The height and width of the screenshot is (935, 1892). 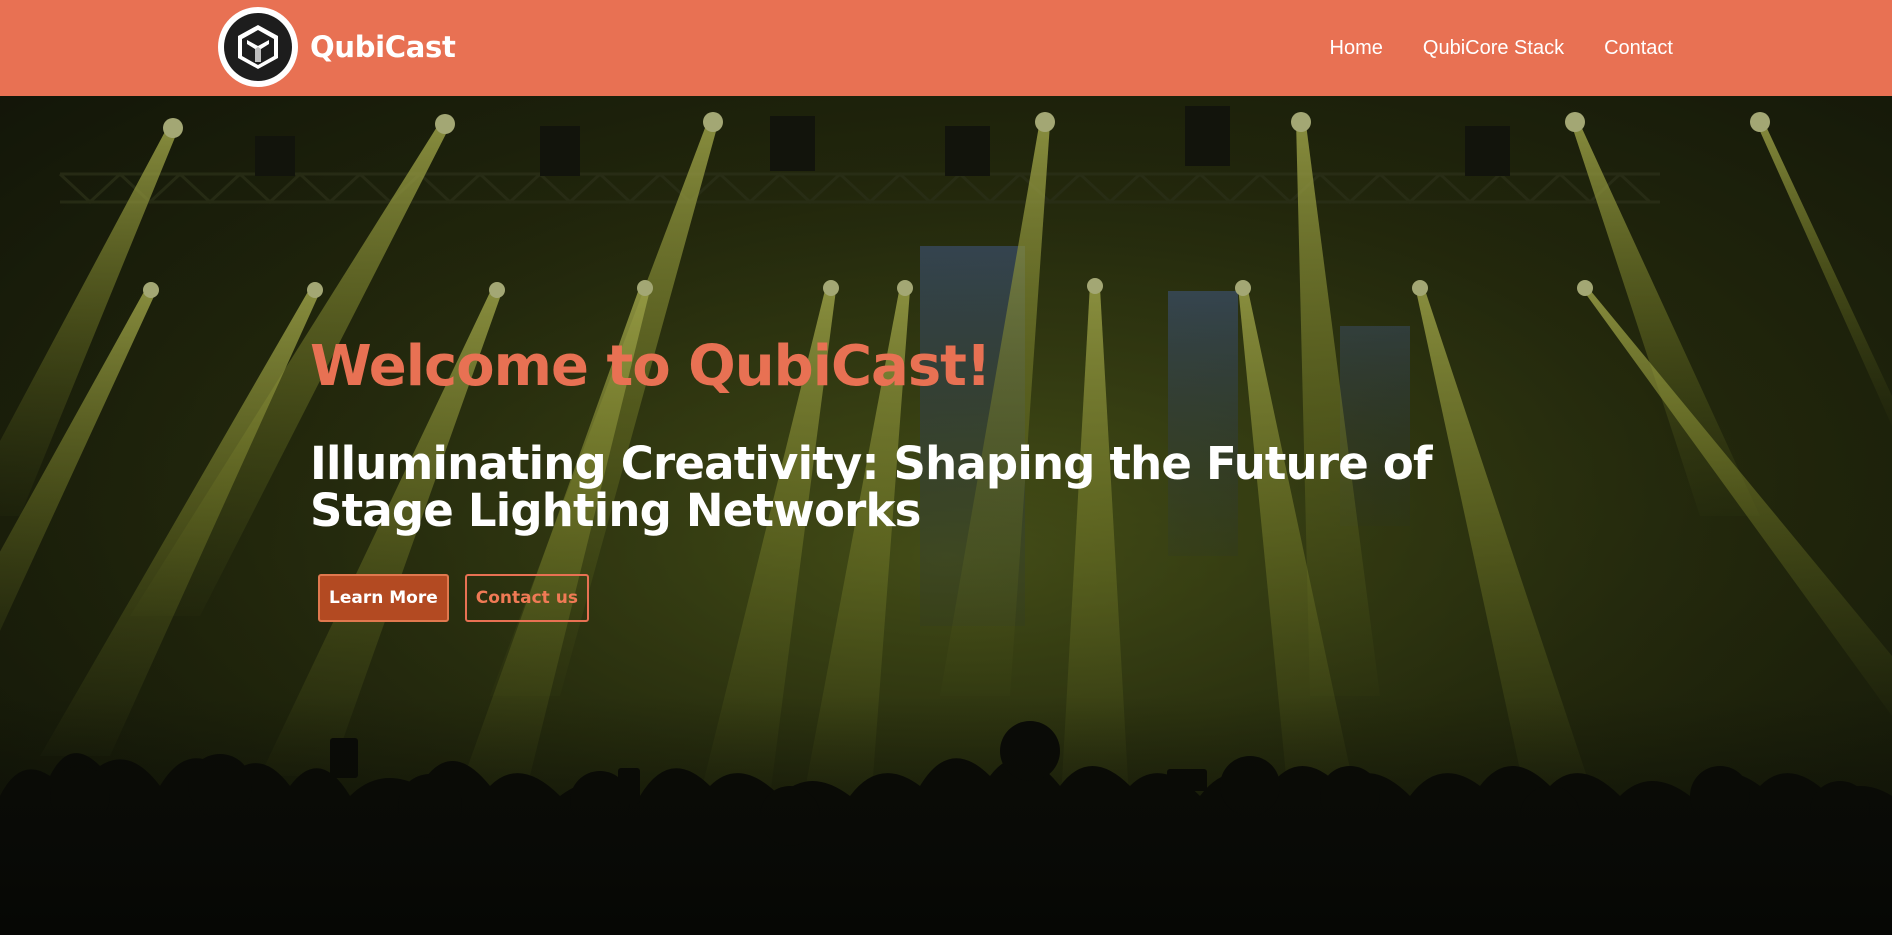 I want to click on contact-us-button: Contact us, so click(x=526, y=598).